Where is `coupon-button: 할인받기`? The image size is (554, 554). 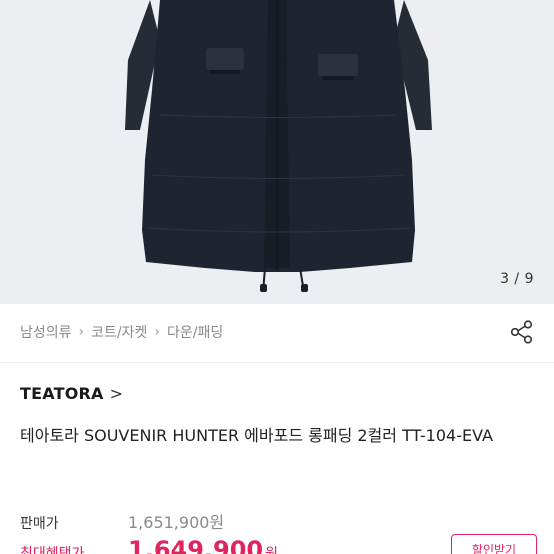 coupon-button: 할인받기 is located at coordinates (494, 544).